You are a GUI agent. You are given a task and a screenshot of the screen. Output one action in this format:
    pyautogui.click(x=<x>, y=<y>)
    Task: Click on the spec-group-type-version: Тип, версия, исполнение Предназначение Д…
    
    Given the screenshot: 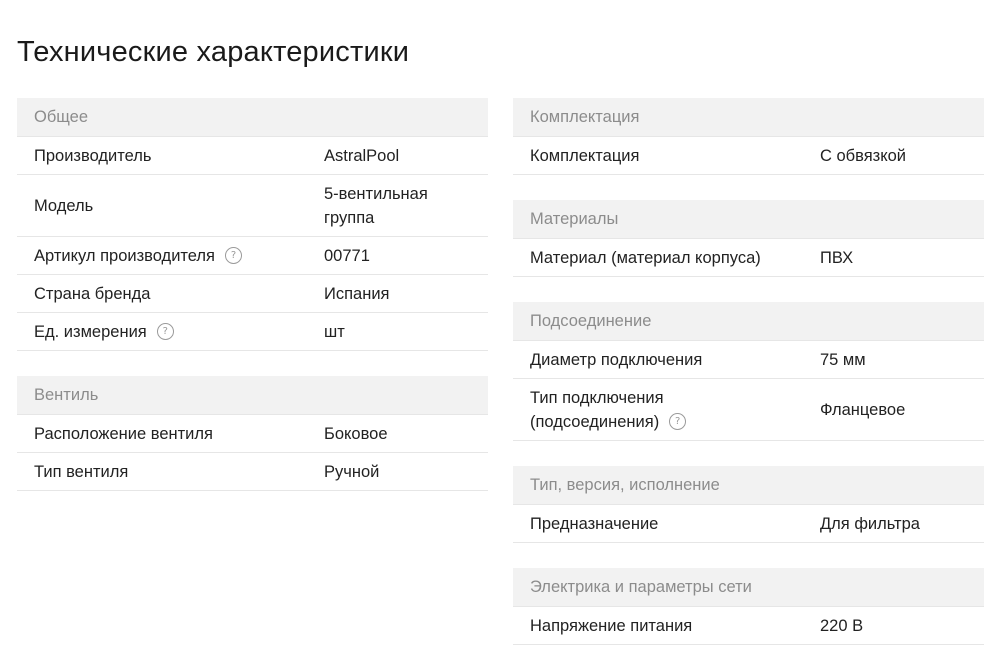 What is the action you would take?
    pyautogui.click(x=748, y=504)
    